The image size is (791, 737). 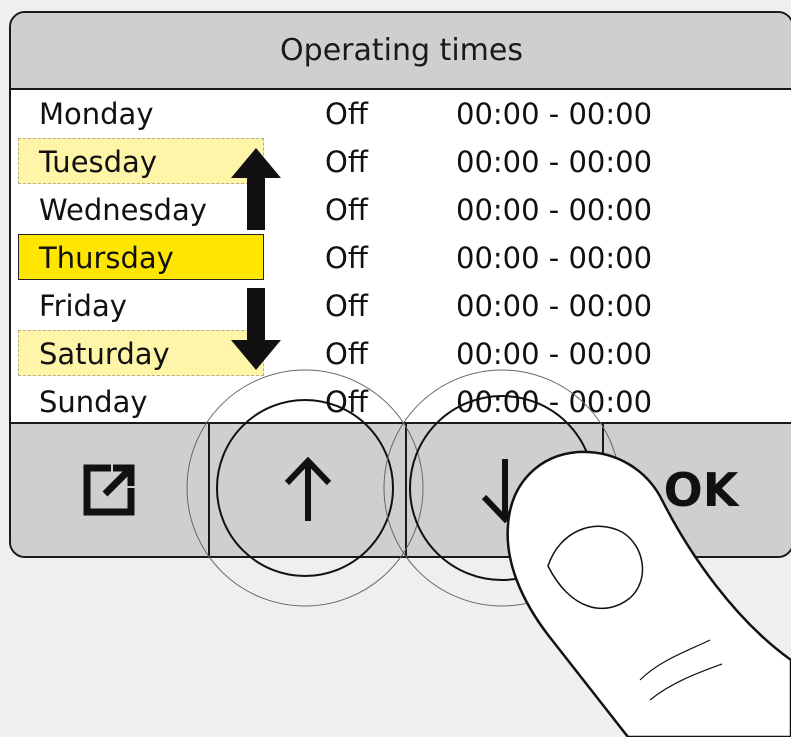 I want to click on arrow-up-icon, so click(x=308, y=489).